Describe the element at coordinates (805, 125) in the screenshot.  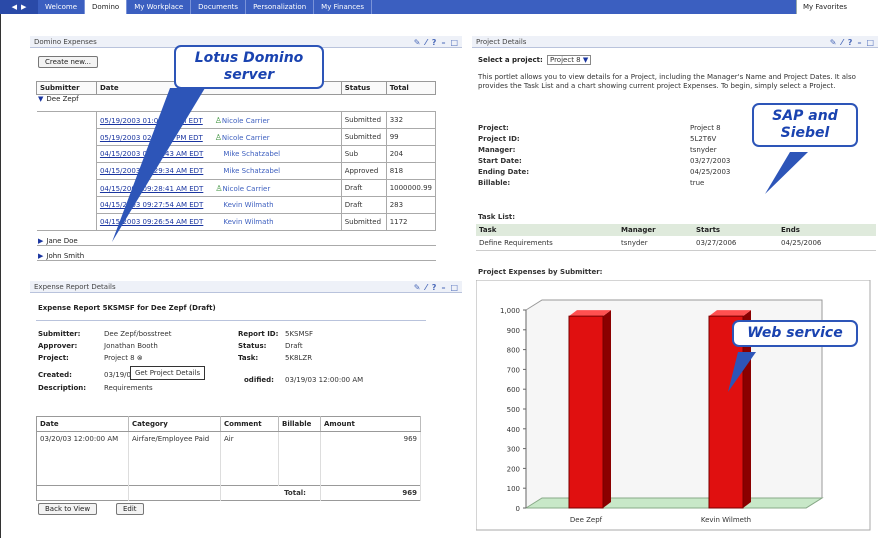
I see `callout-sap-siebel: SAP and Siebel` at that location.